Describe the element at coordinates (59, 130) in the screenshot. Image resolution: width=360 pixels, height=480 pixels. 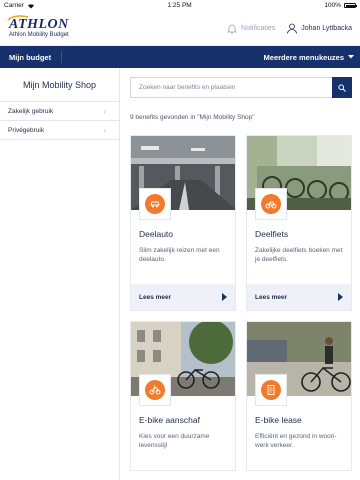
I see `sidebar-item-privegebruik: Privégebruik ›` at that location.